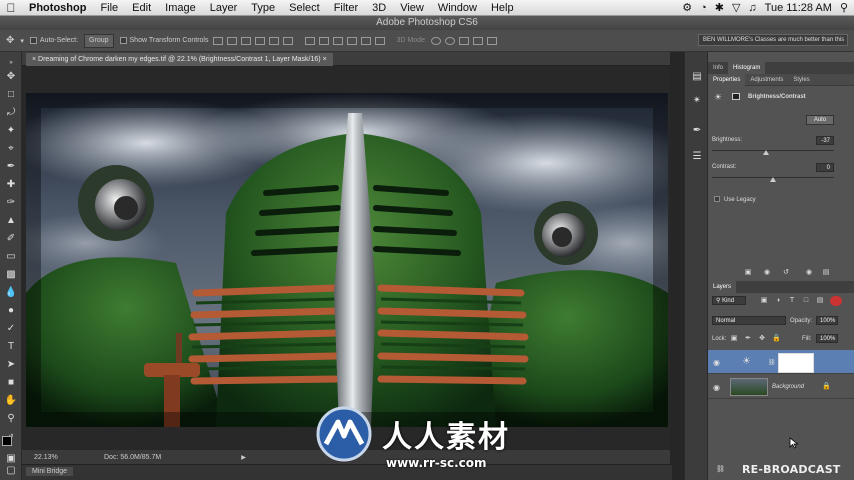  I want to click on view-previous-icon: ◉, so click(767, 273).